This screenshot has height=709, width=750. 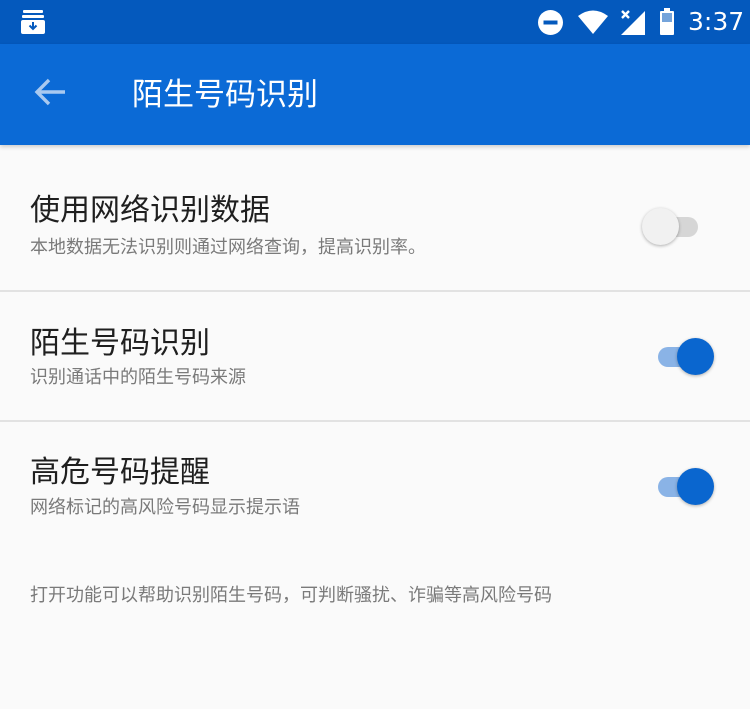 What do you see at coordinates (120, 343) in the screenshot?
I see `setting-title: 陌生号码识别` at bounding box center [120, 343].